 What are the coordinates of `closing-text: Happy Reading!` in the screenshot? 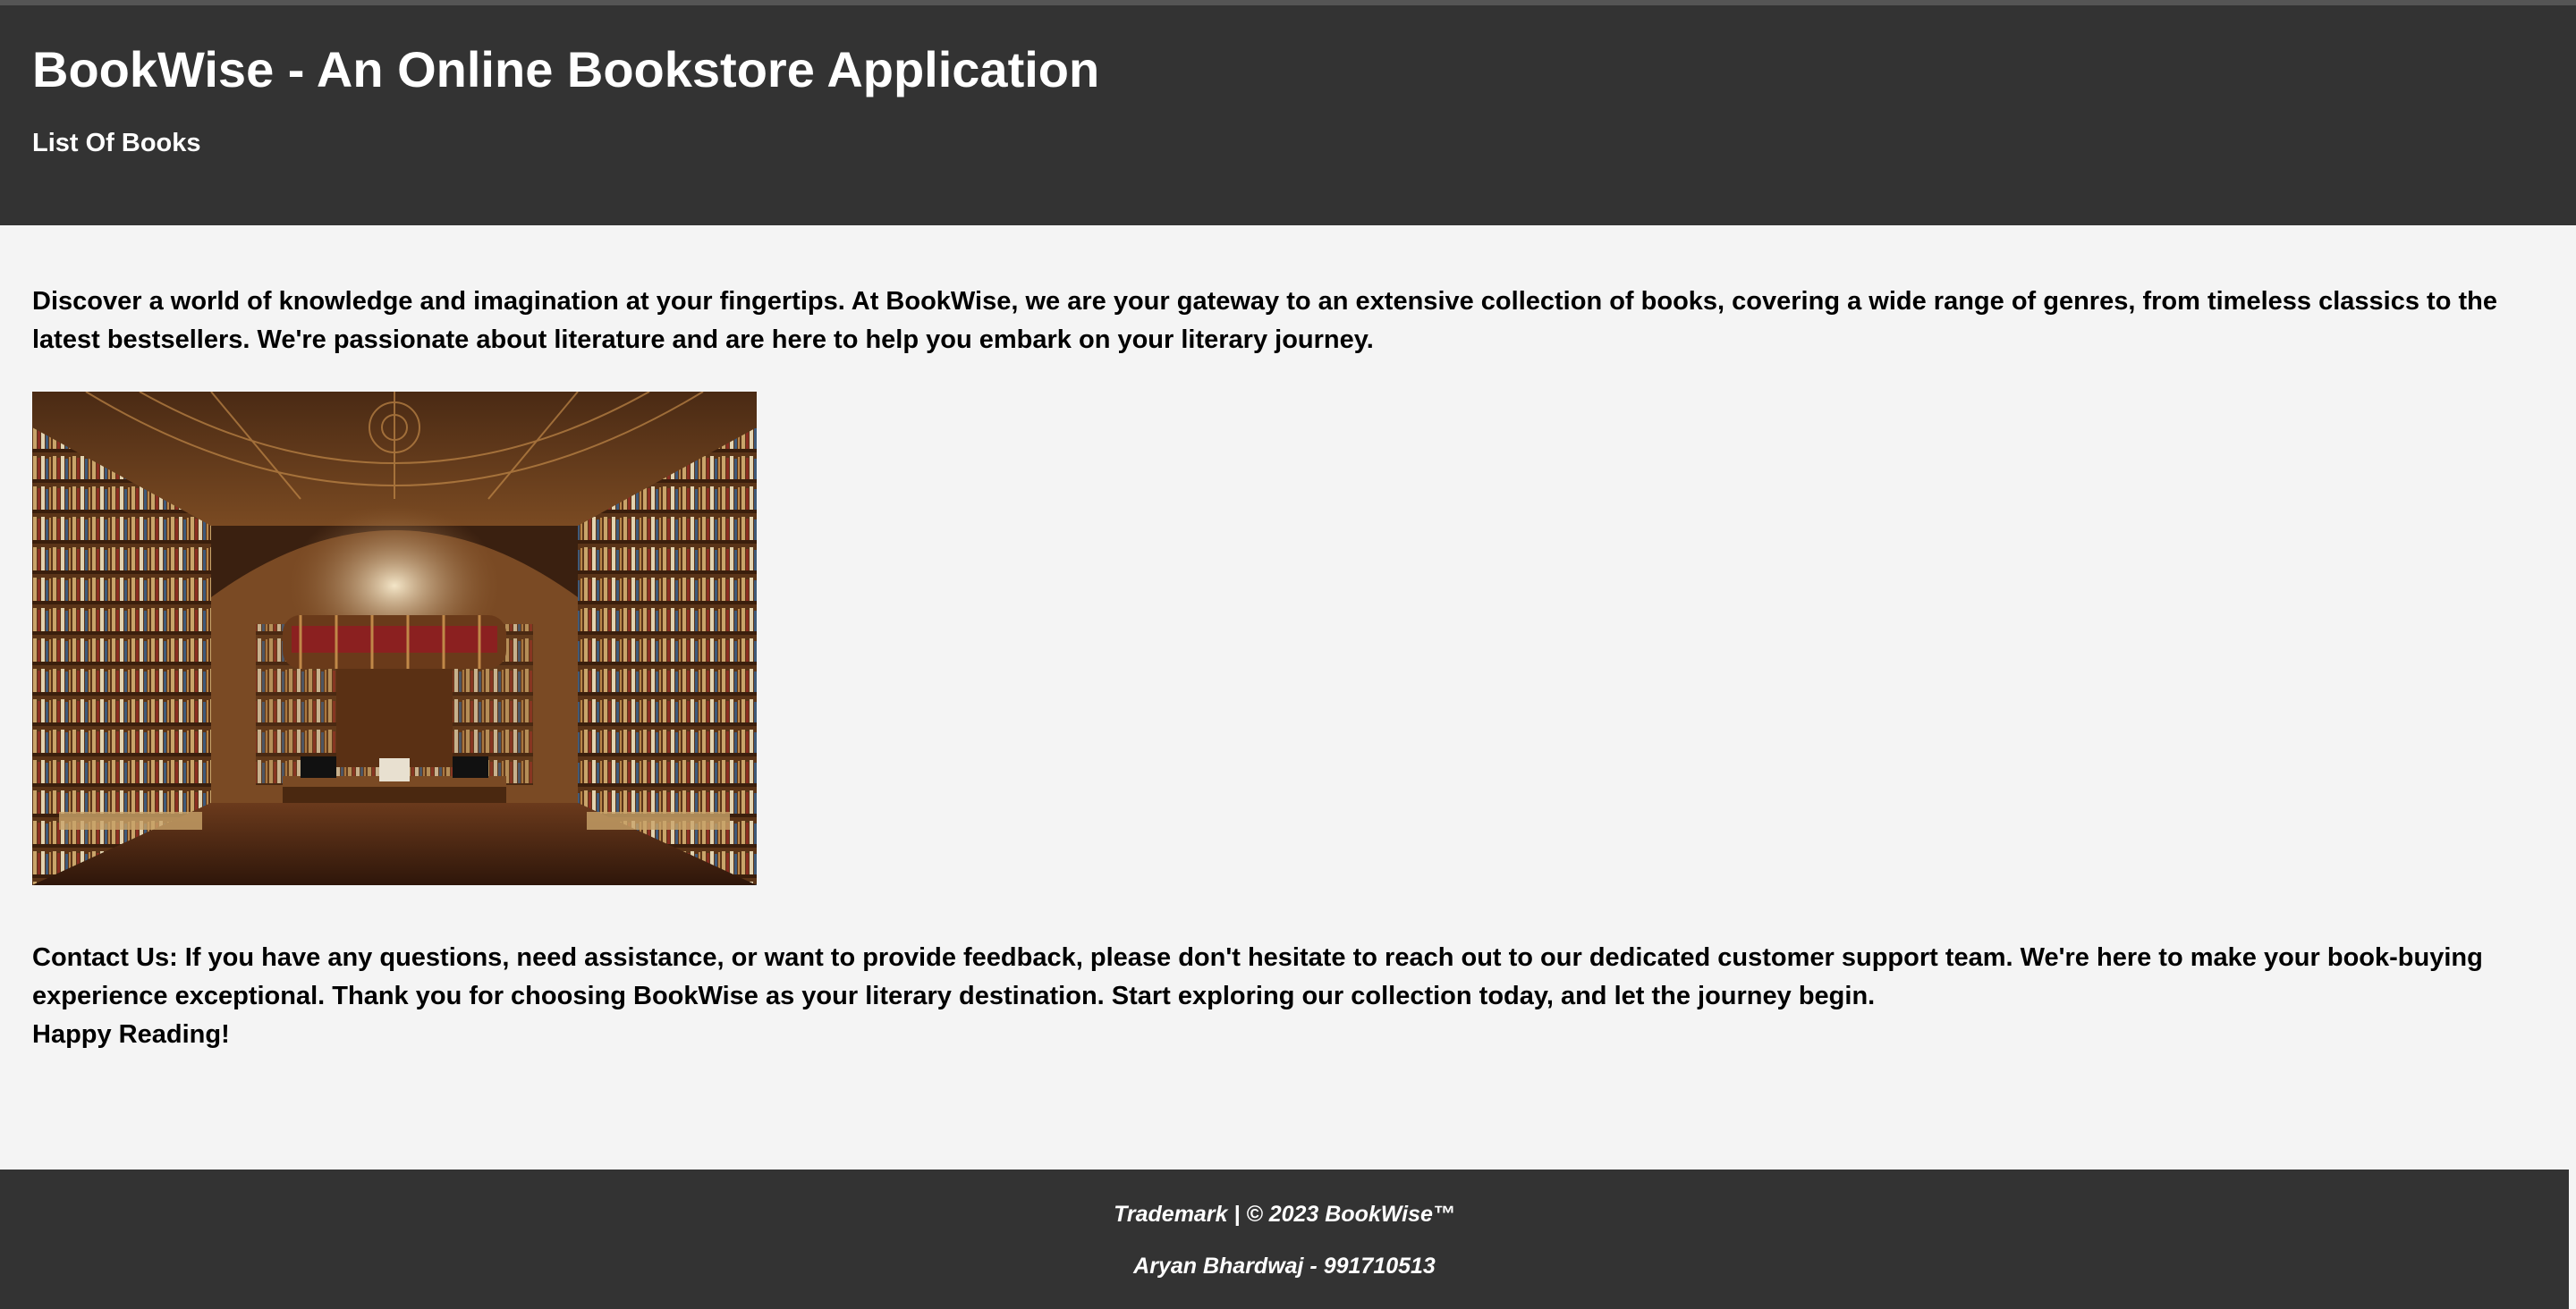 It's located at (131, 1034).